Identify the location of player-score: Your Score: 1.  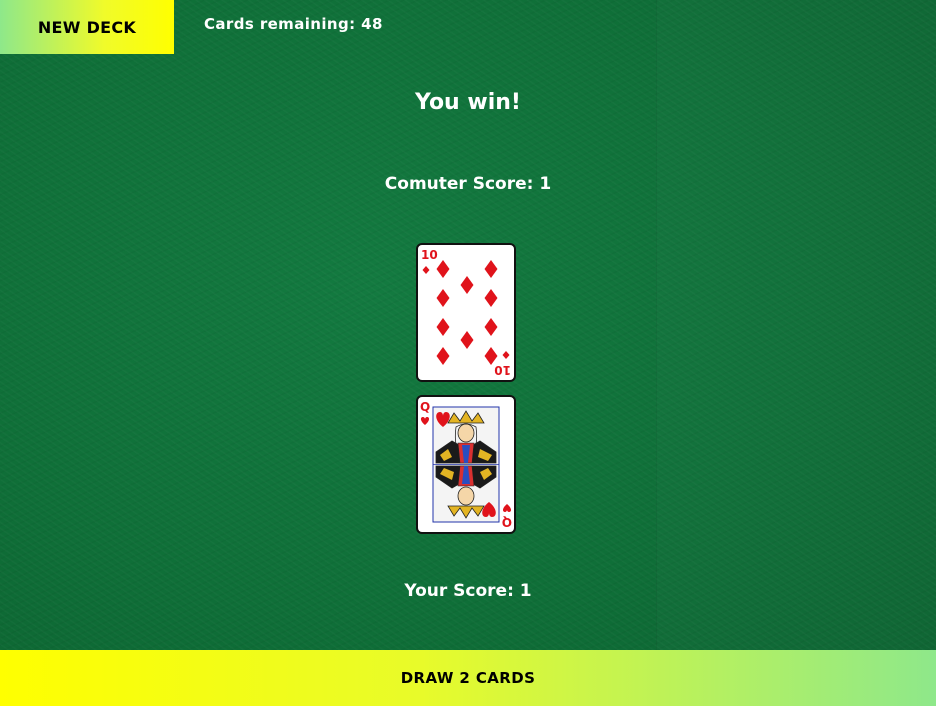
(468, 591).